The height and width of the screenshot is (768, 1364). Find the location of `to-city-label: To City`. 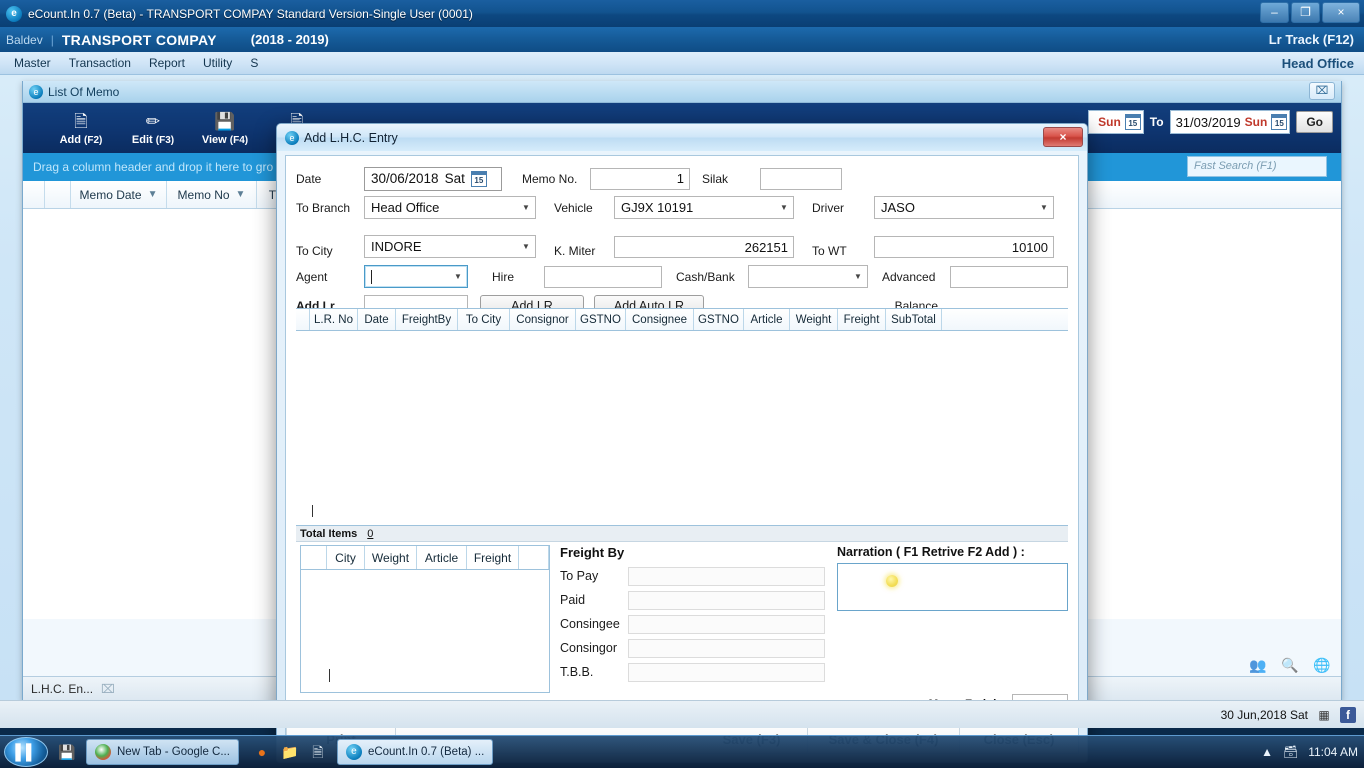

to-city-label: To City is located at coordinates (314, 251).